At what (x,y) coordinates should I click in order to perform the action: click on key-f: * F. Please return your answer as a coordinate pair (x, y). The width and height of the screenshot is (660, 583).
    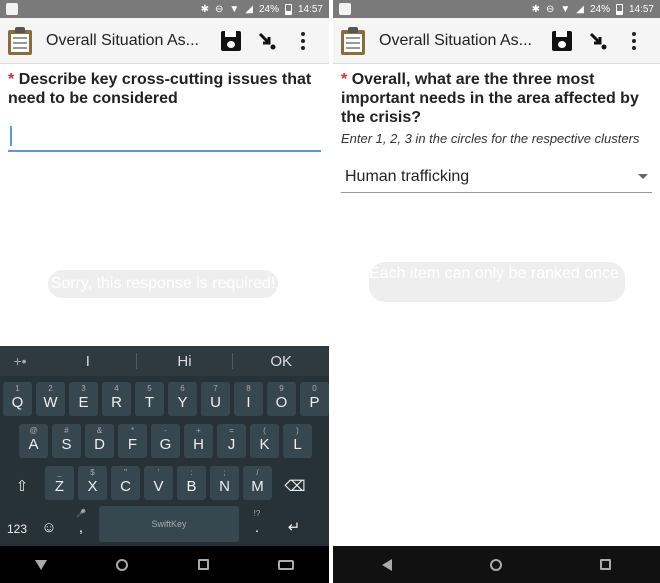
    Looking at the image, I should click on (132, 441).